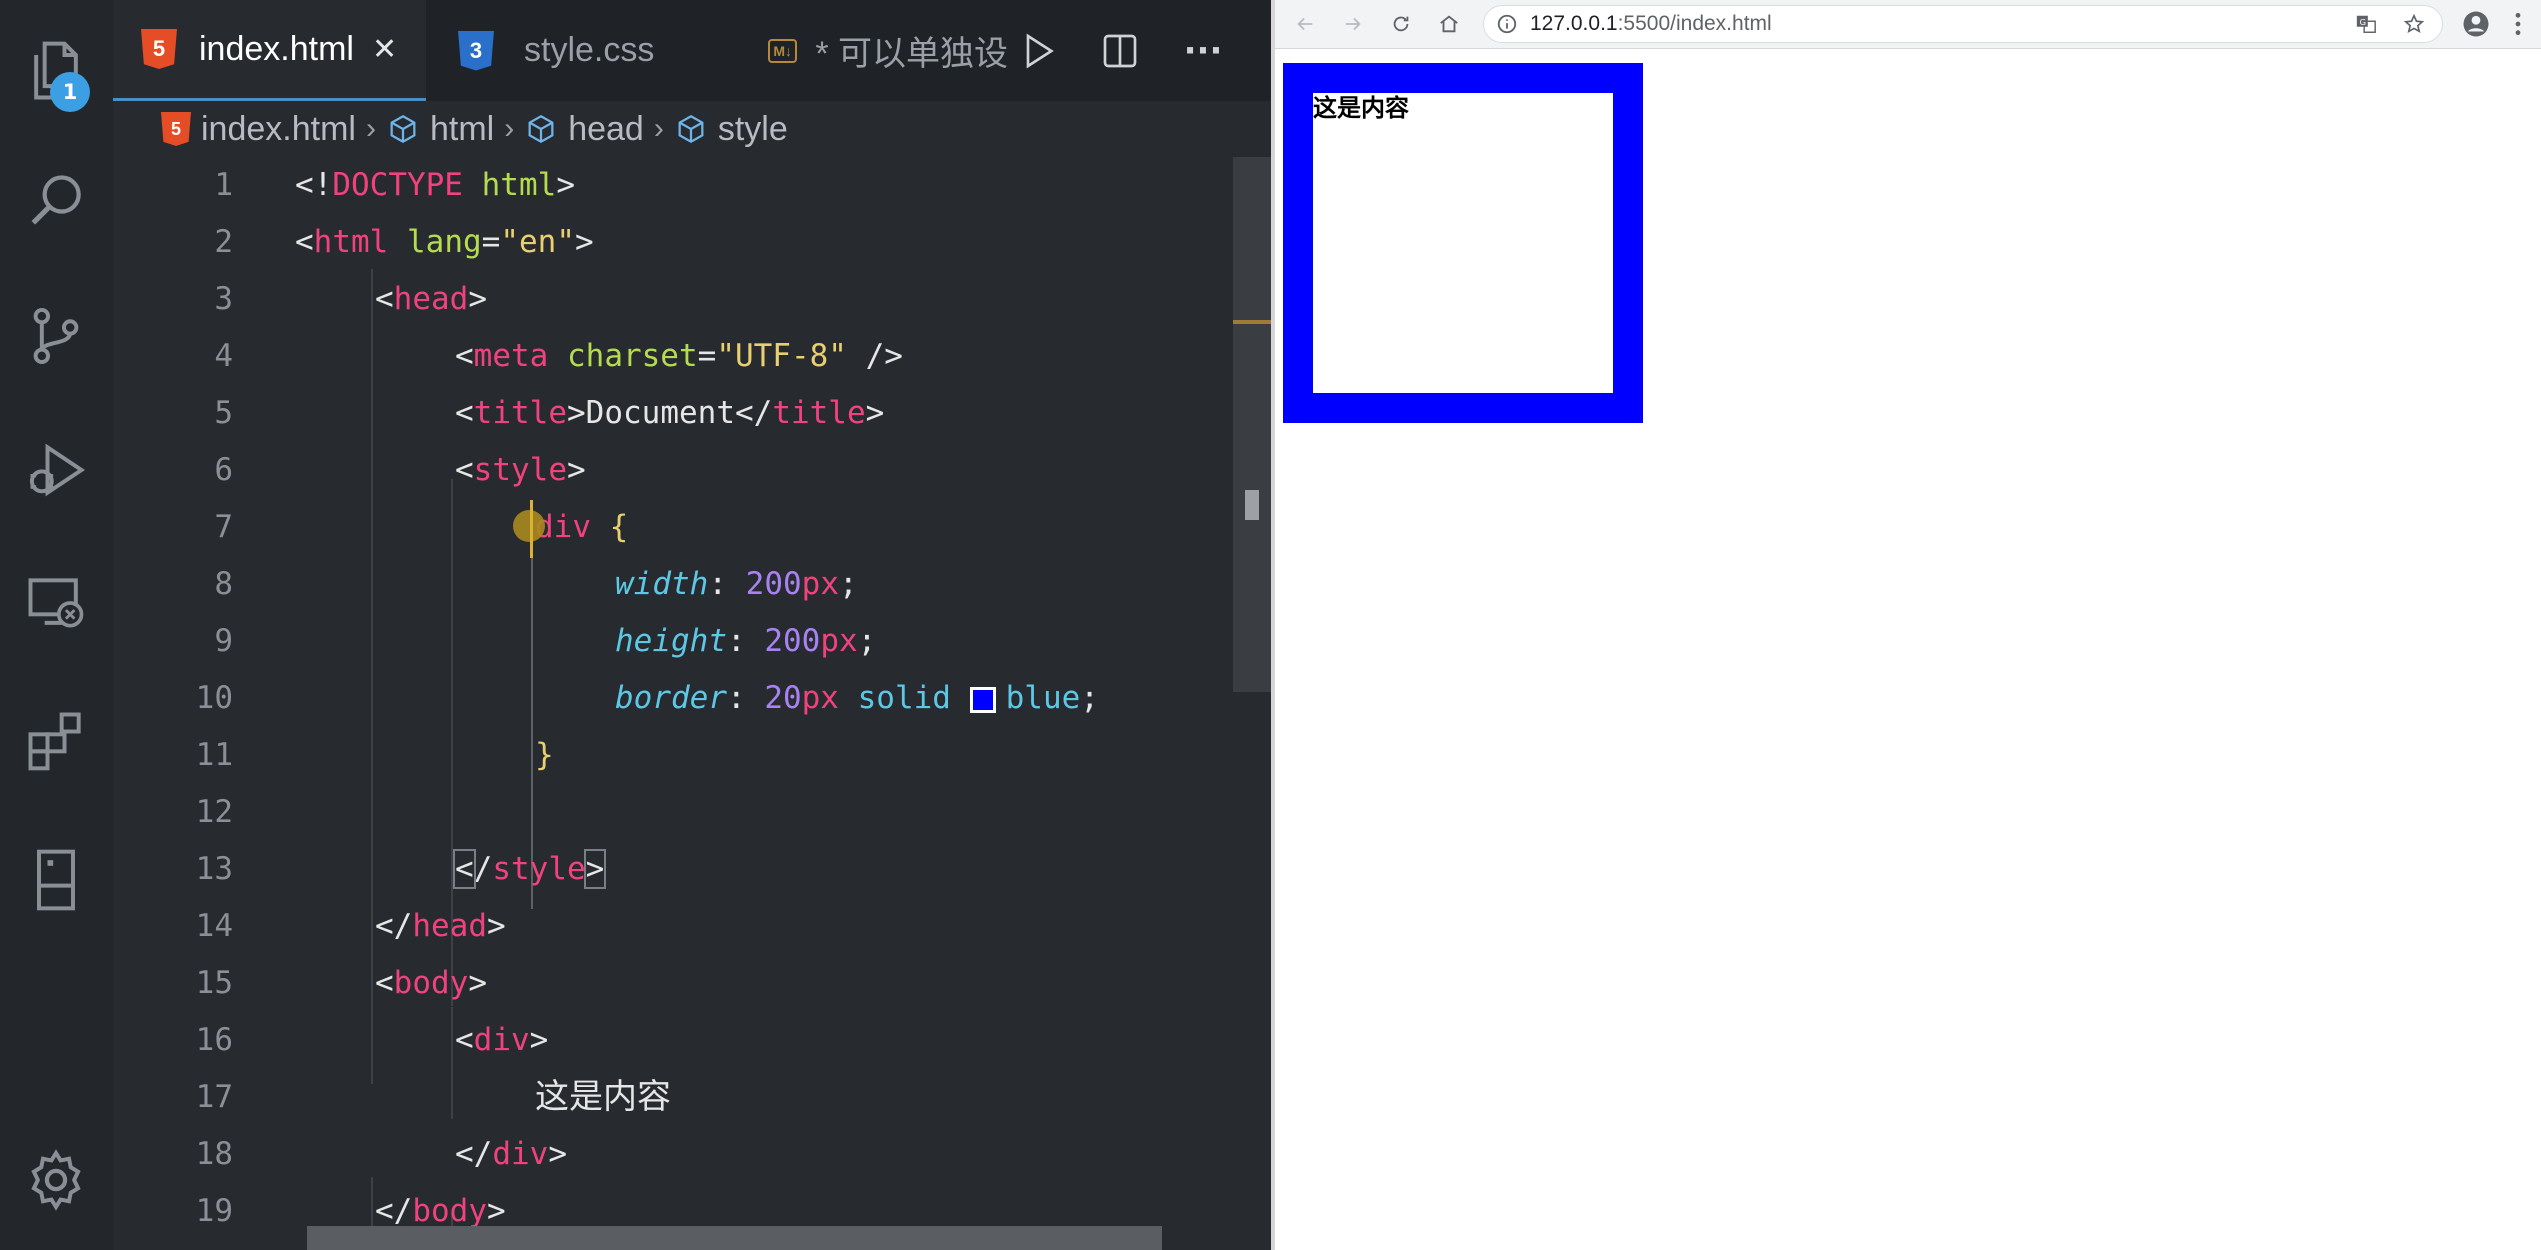  I want to click on breadcrumb-item: html, so click(462, 129).